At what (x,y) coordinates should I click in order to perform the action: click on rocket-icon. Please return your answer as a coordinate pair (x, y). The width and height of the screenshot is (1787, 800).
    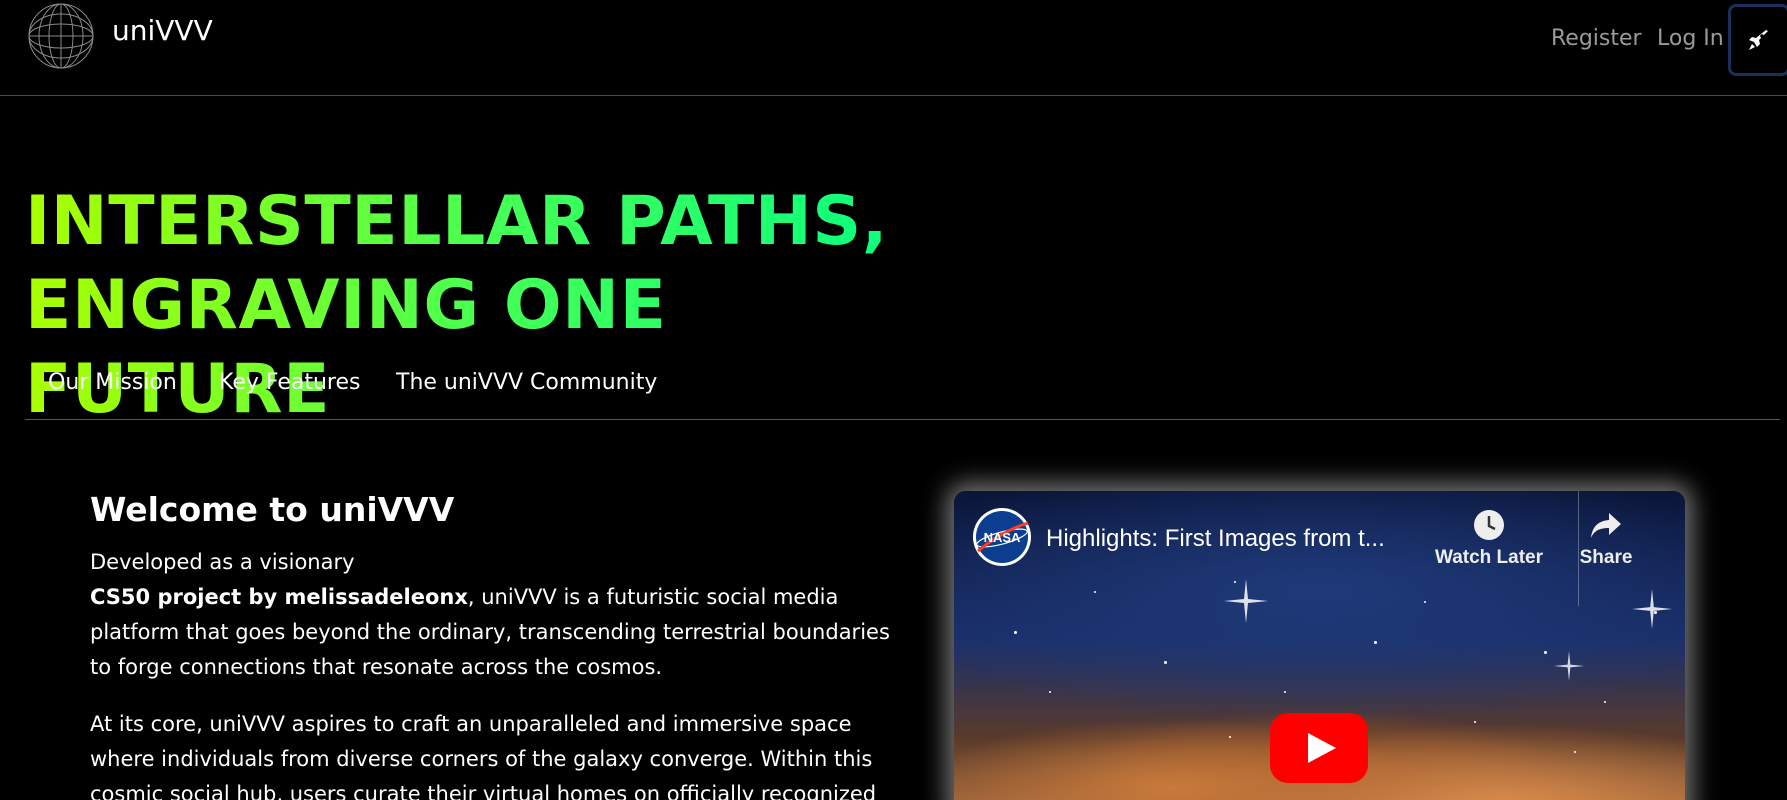
    Looking at the image, I should click on (1758, 40).